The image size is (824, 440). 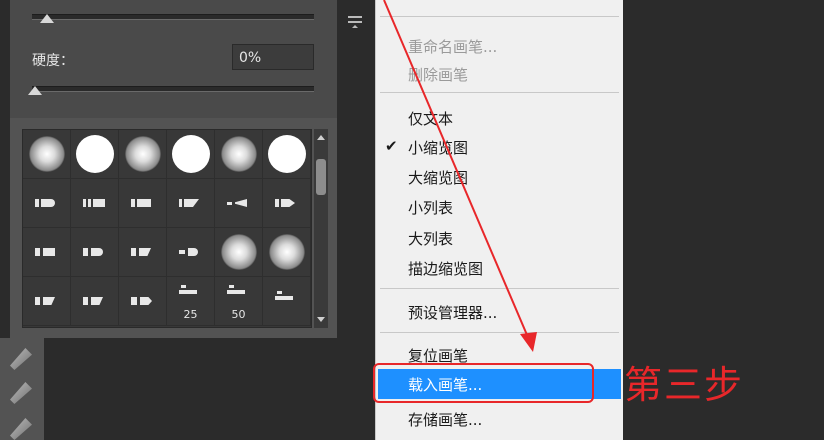 I want to click on annotation-highlight-box, so click(x=483, y=383).